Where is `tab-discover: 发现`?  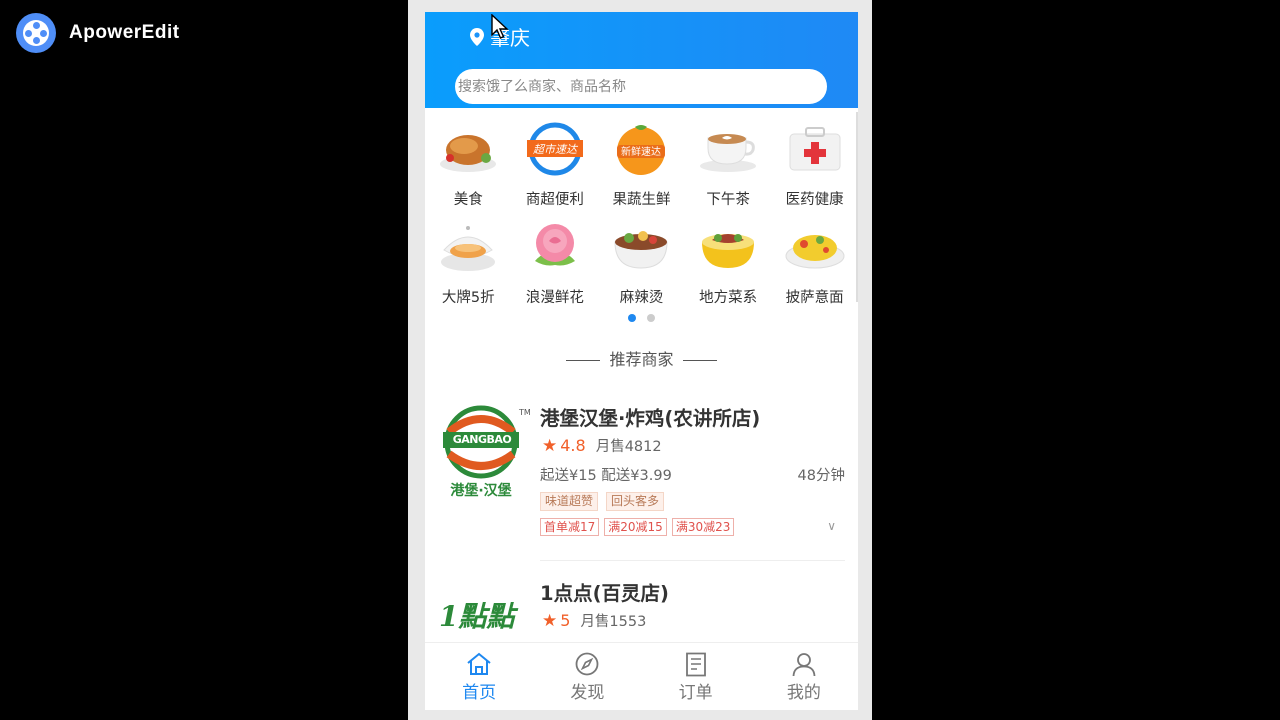 tab-discover: 发现 is located at coordinates (587, 676).